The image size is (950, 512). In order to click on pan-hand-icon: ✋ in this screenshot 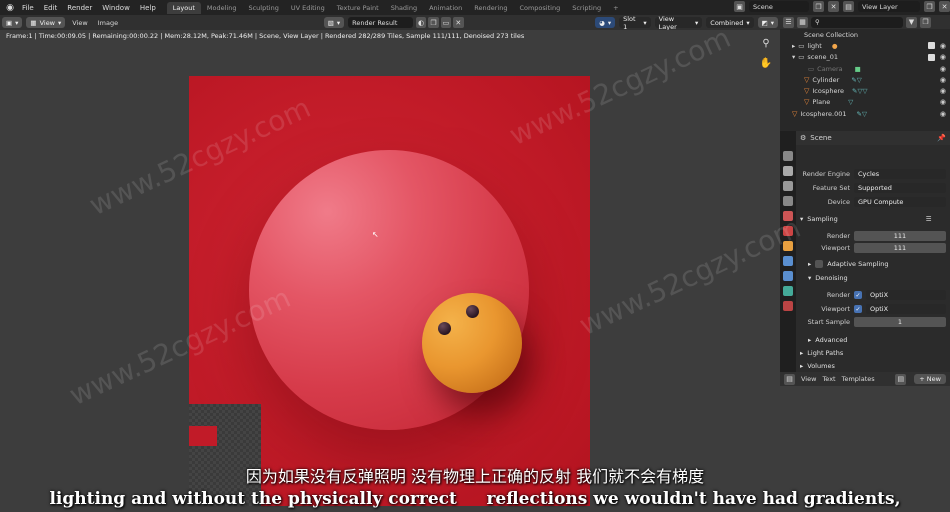, I will do `click(766, 63)`.